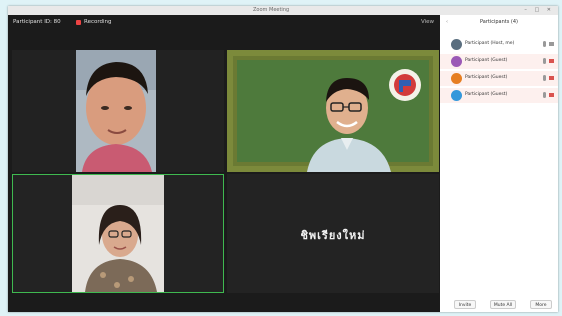 The image size is (562, 316). What do you see at coordinates (465, 304) in the screenshot?
I see `invite-button: Invite` at bounding box center [465, 304].